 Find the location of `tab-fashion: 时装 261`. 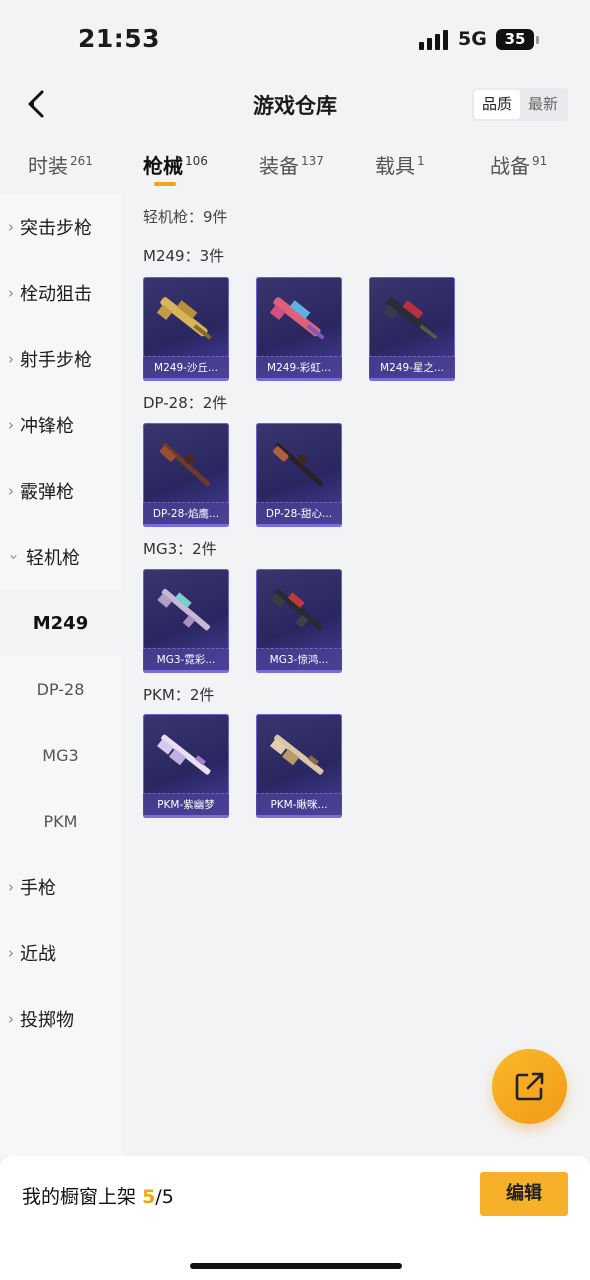

tab-fashion: 时装 261 is located at coordinates (60, 164).